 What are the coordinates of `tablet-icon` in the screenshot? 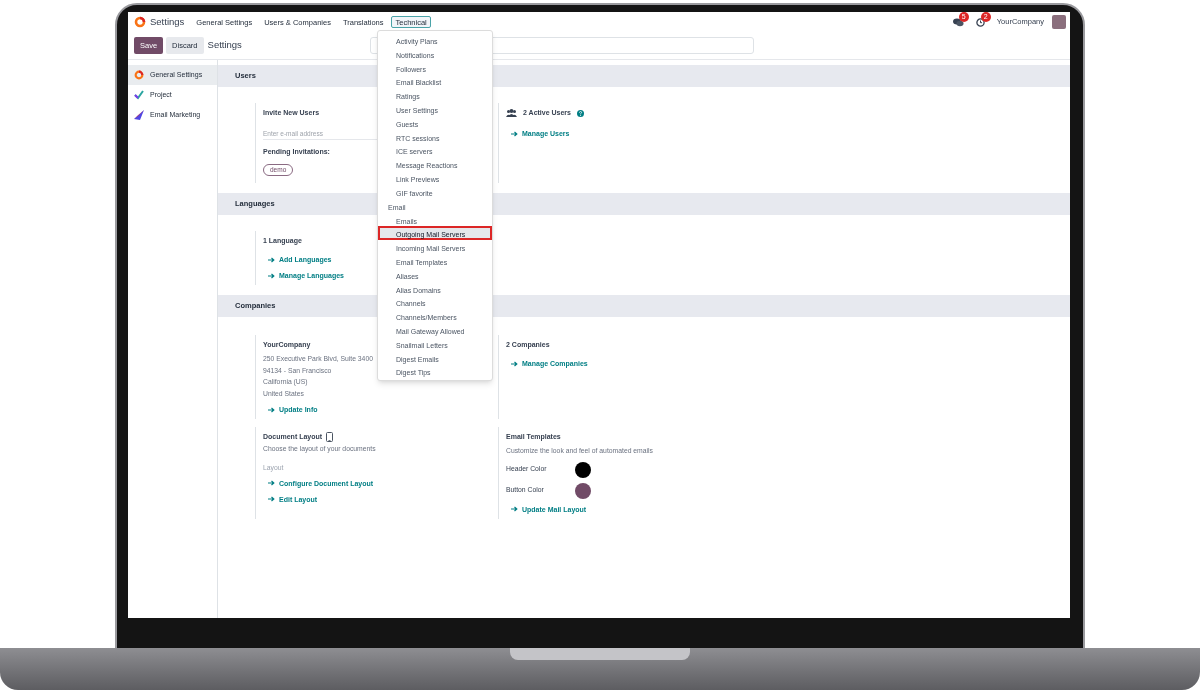 It's located at (330, 437).